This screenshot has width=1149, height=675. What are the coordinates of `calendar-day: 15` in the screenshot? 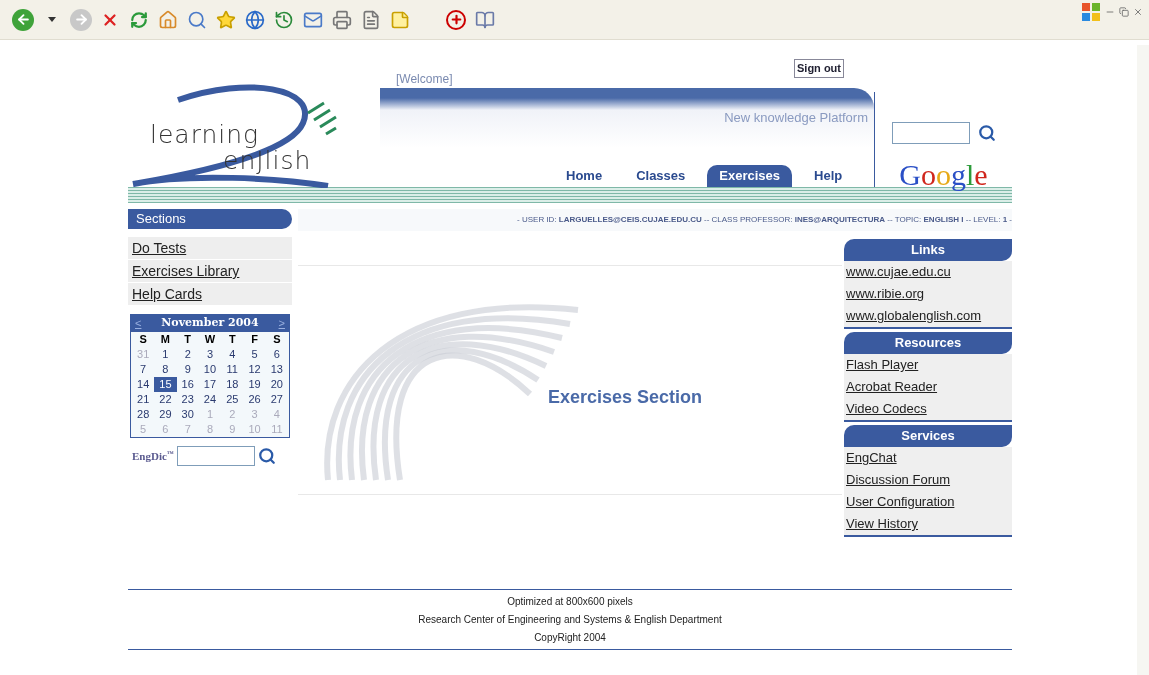 It's located at (165, 384).